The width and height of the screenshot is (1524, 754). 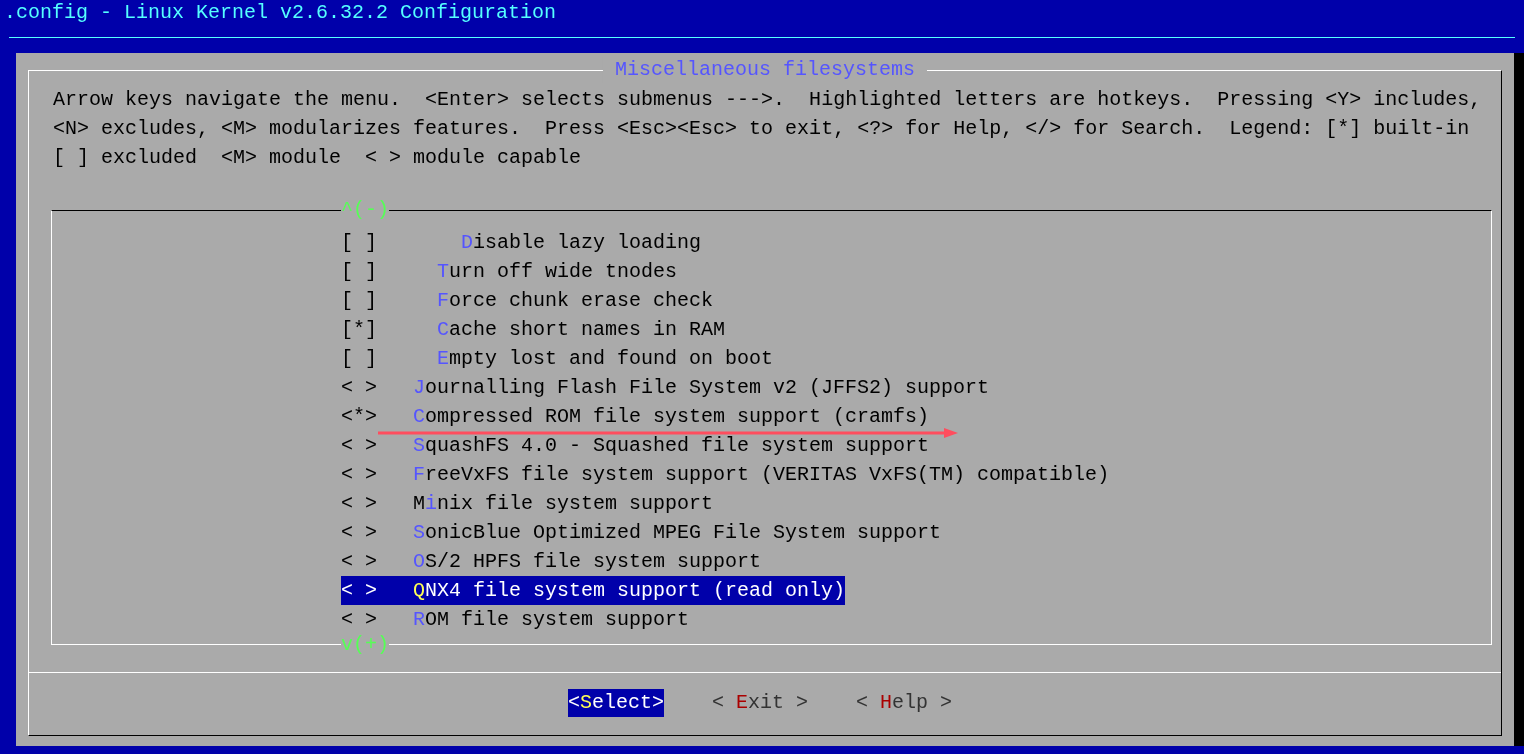 I want to click on menu-item: < > SquashFS 4.0 - Squashed file system support, so click(x=635, y=445).